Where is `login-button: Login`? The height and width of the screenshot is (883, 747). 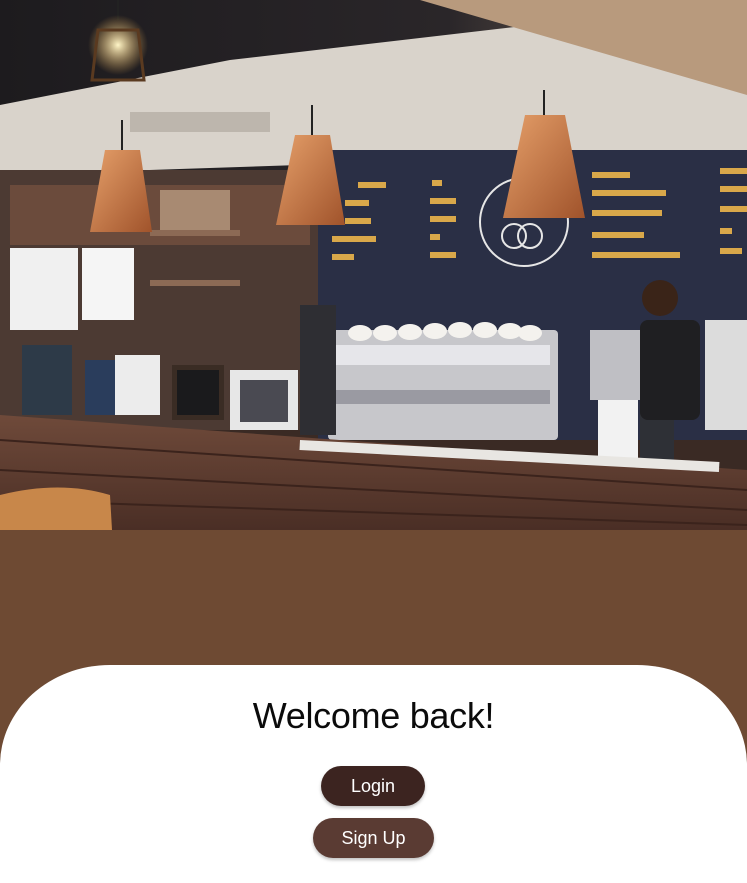
login-button: Login is located at coordinates (373, 786).